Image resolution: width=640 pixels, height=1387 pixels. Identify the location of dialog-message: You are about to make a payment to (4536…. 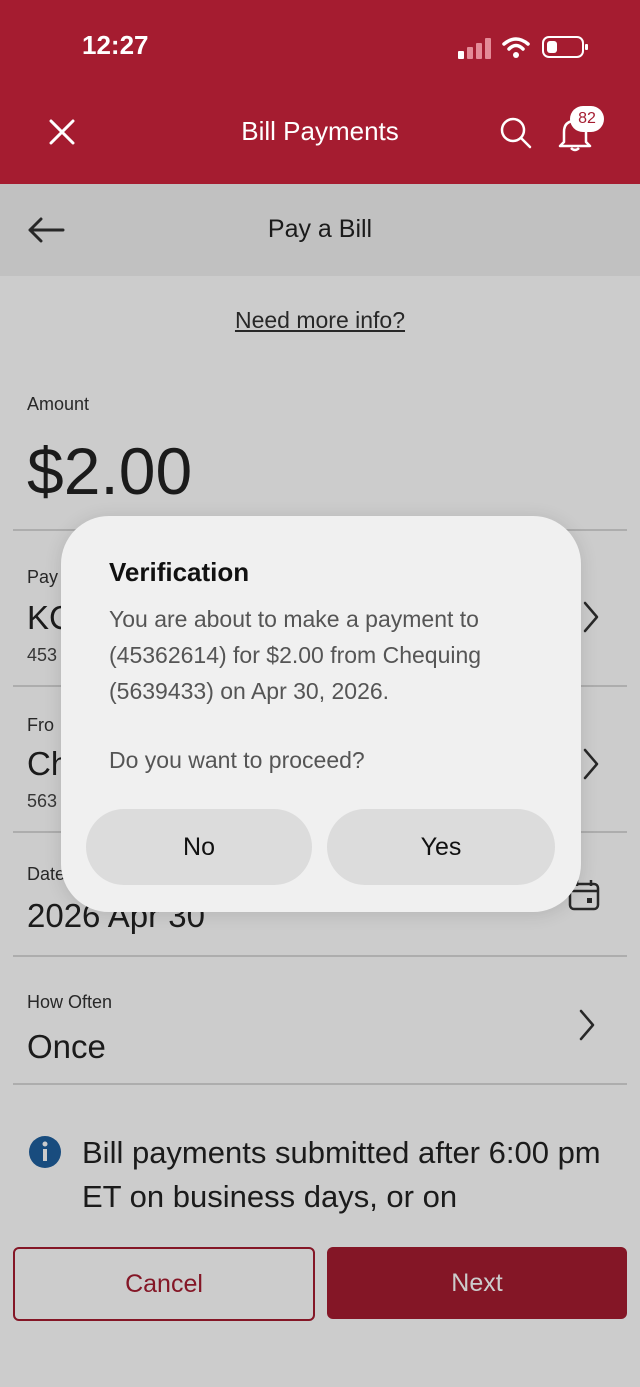
(295, 655).